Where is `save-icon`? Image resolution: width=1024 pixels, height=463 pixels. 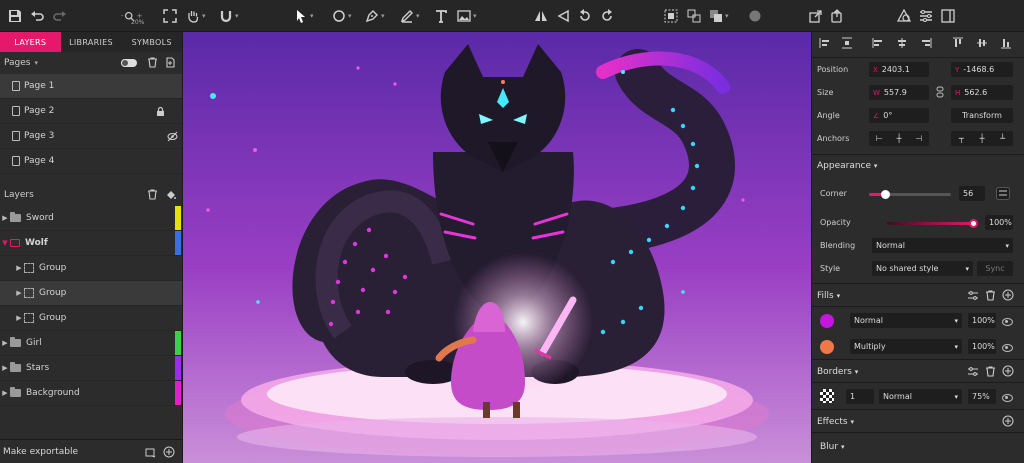 save-icon is located at coordinates (15, 16).